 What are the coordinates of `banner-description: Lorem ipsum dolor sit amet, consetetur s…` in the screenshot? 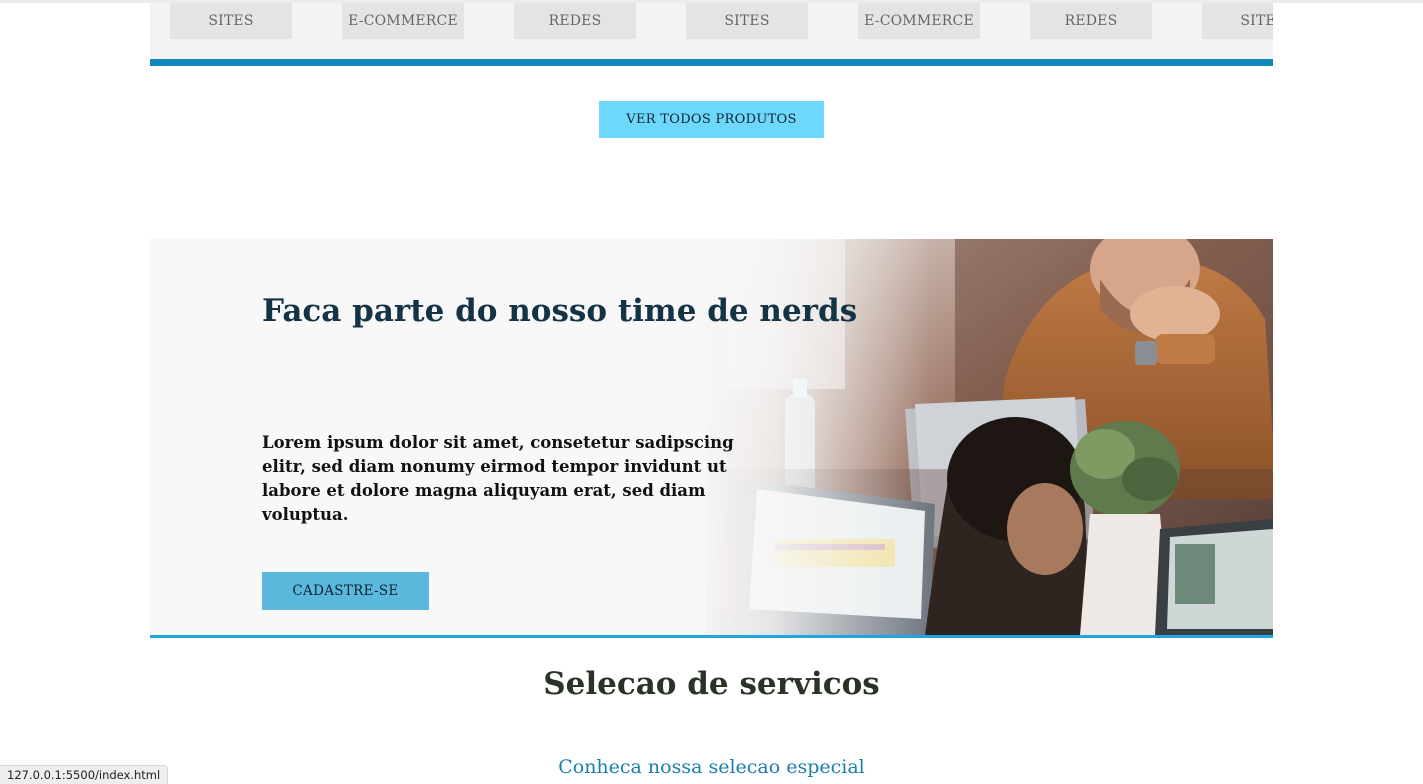 It's located at (498, 478).